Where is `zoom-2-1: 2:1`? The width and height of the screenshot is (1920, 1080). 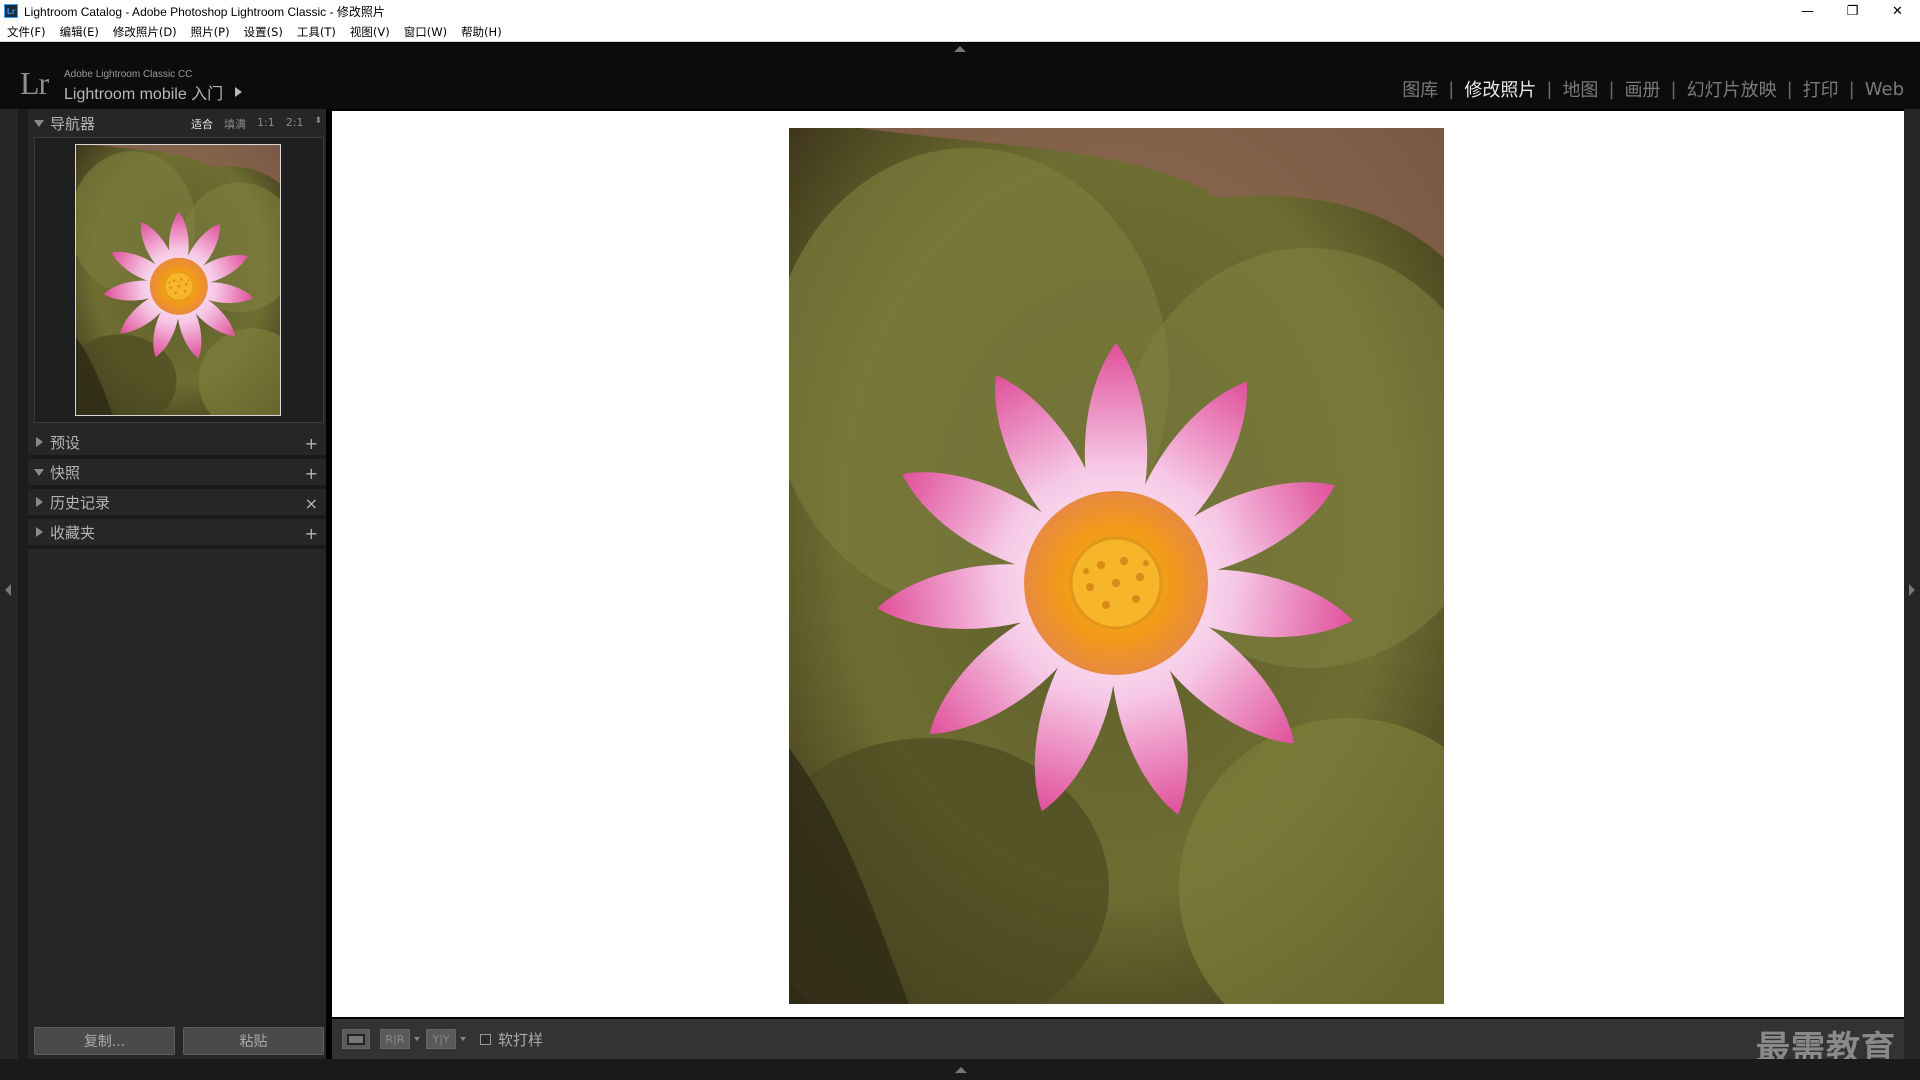
zoom-2-1: 2:1 is located at coordinates (295, 124).